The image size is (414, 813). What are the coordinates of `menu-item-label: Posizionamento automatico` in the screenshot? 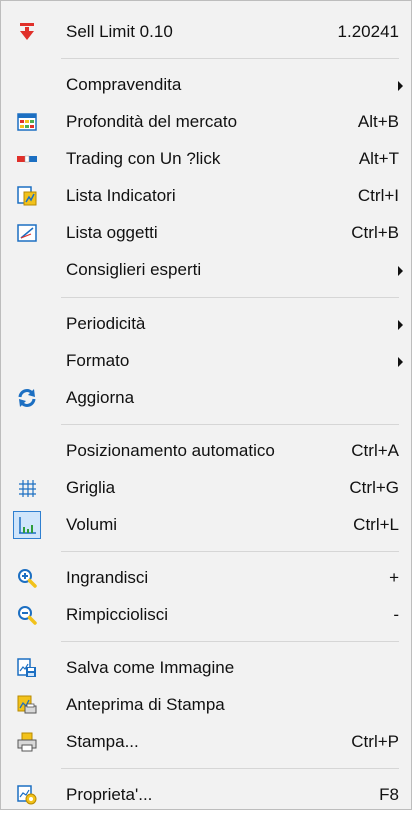 It's located at (170, 450).